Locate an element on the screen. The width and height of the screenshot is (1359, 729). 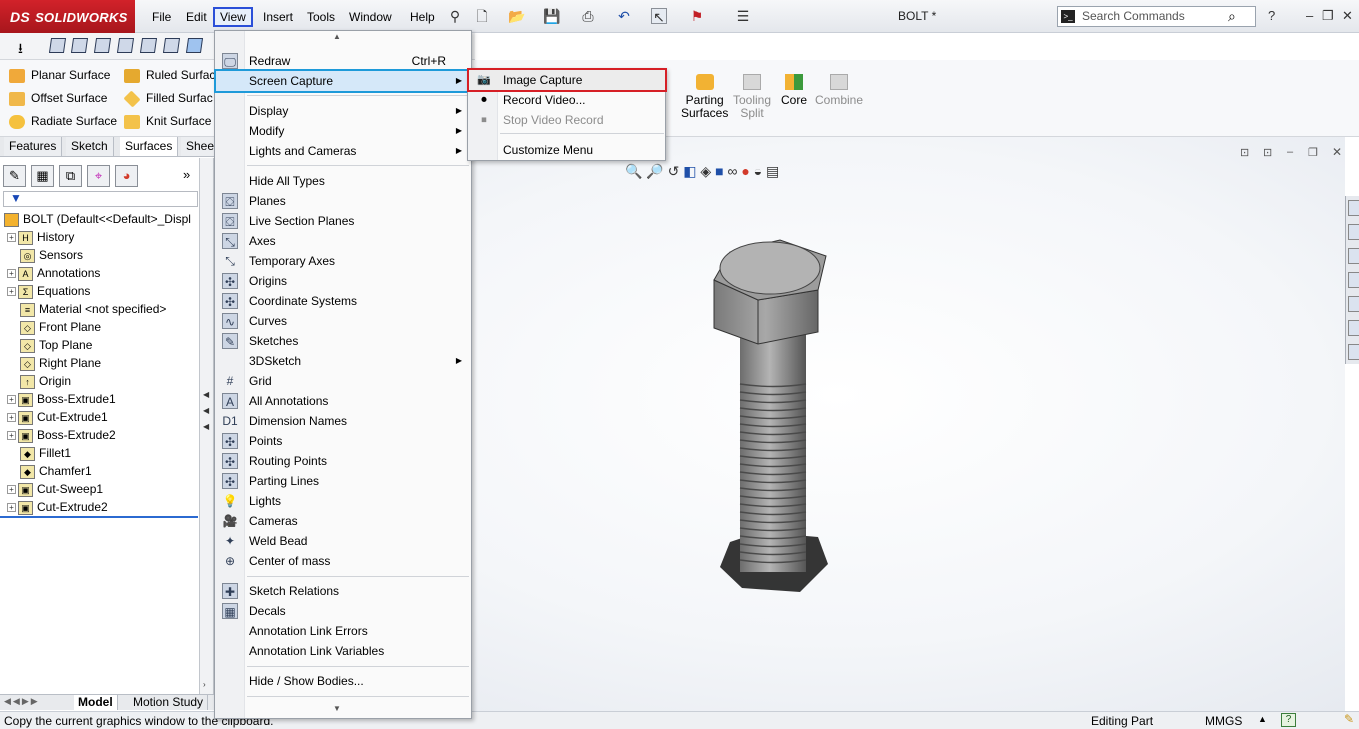
tree-item-right-plane: ◇ Right Plane is located at coordinates (60, 363).